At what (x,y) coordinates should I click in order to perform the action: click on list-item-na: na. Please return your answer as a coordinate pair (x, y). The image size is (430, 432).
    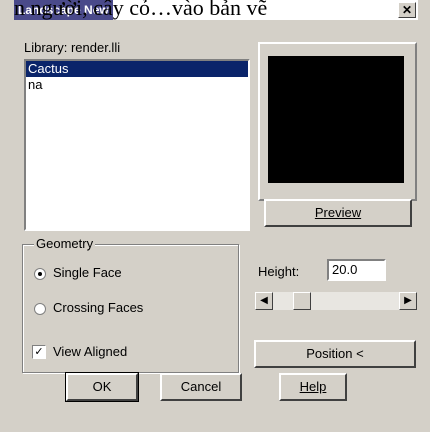
    Looking at the image, I should click on (137, 85).